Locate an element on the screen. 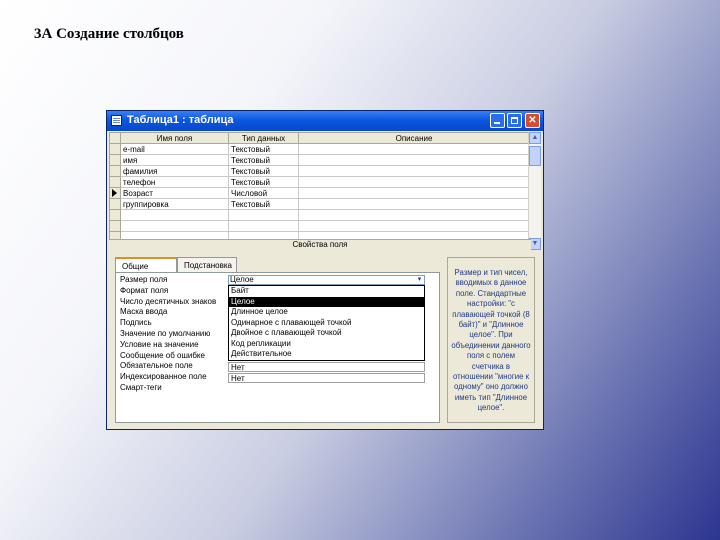 The image size is (720, 540). property-label: Число десятичных знаков is located at coordinates (168, 301).